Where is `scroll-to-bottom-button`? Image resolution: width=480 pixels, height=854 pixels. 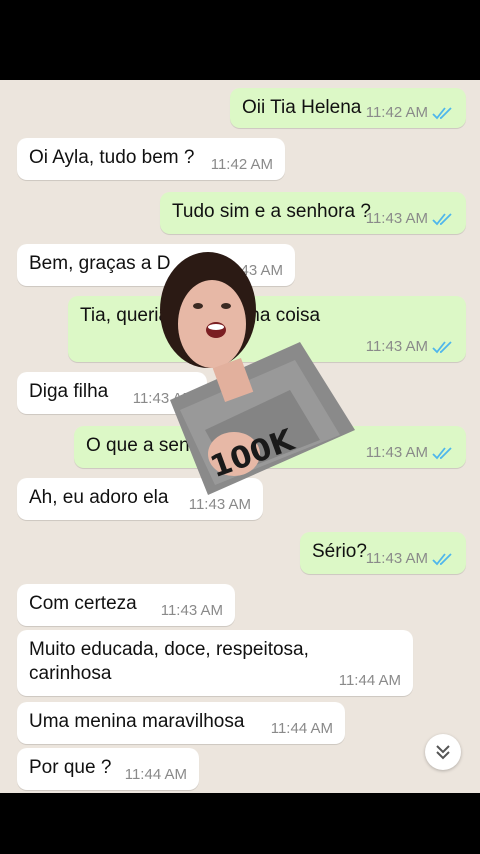 scroll-to-bottom-button is located at coordinates (443, 752).